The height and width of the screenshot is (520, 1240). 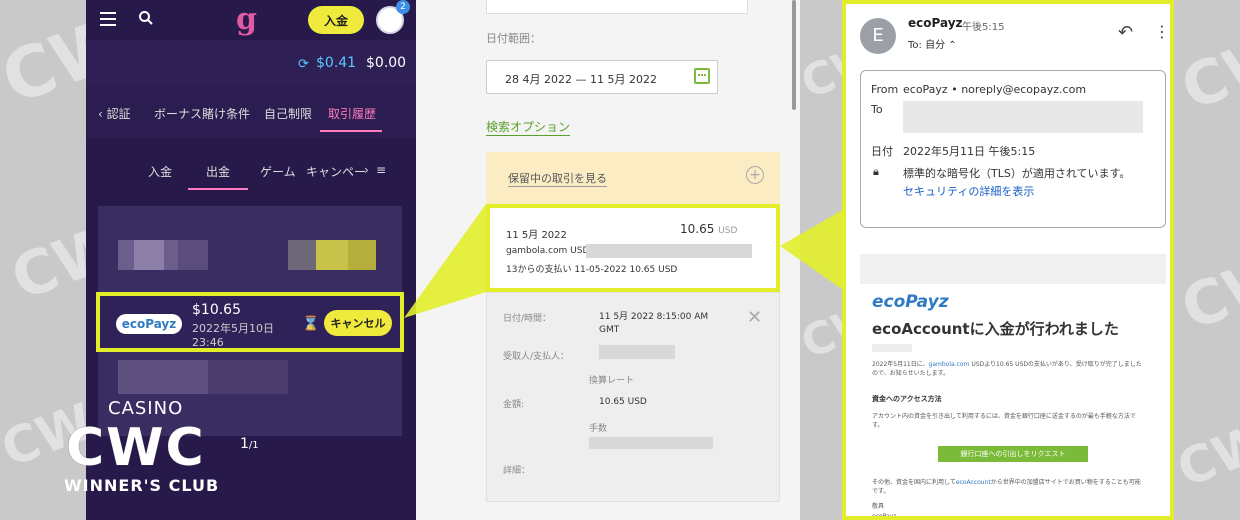 What do you see at coordinates (625, 261) in the screenshot?
I see `callout-connectors` at bounding box center [625, 261].